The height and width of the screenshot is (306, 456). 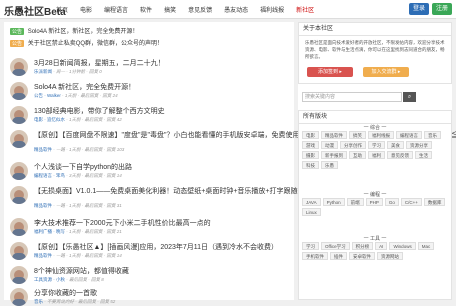 What do you see at coordinates (390, 256) in the screenshot?
I see `section-chip: 资源网站` at bounding box center [390, 256].